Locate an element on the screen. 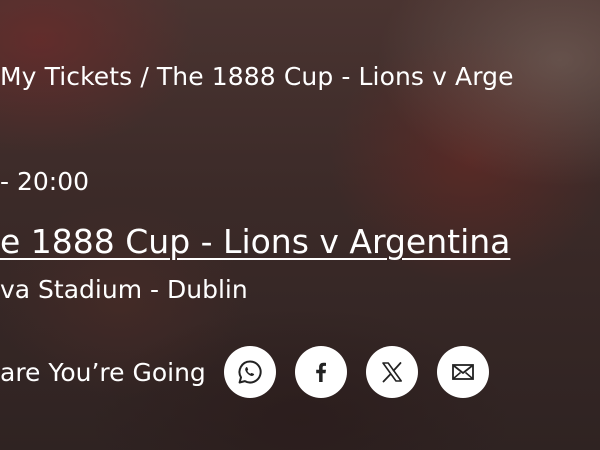  event-venue: va Stadium - Dublin is located at coordinates (124, 289).